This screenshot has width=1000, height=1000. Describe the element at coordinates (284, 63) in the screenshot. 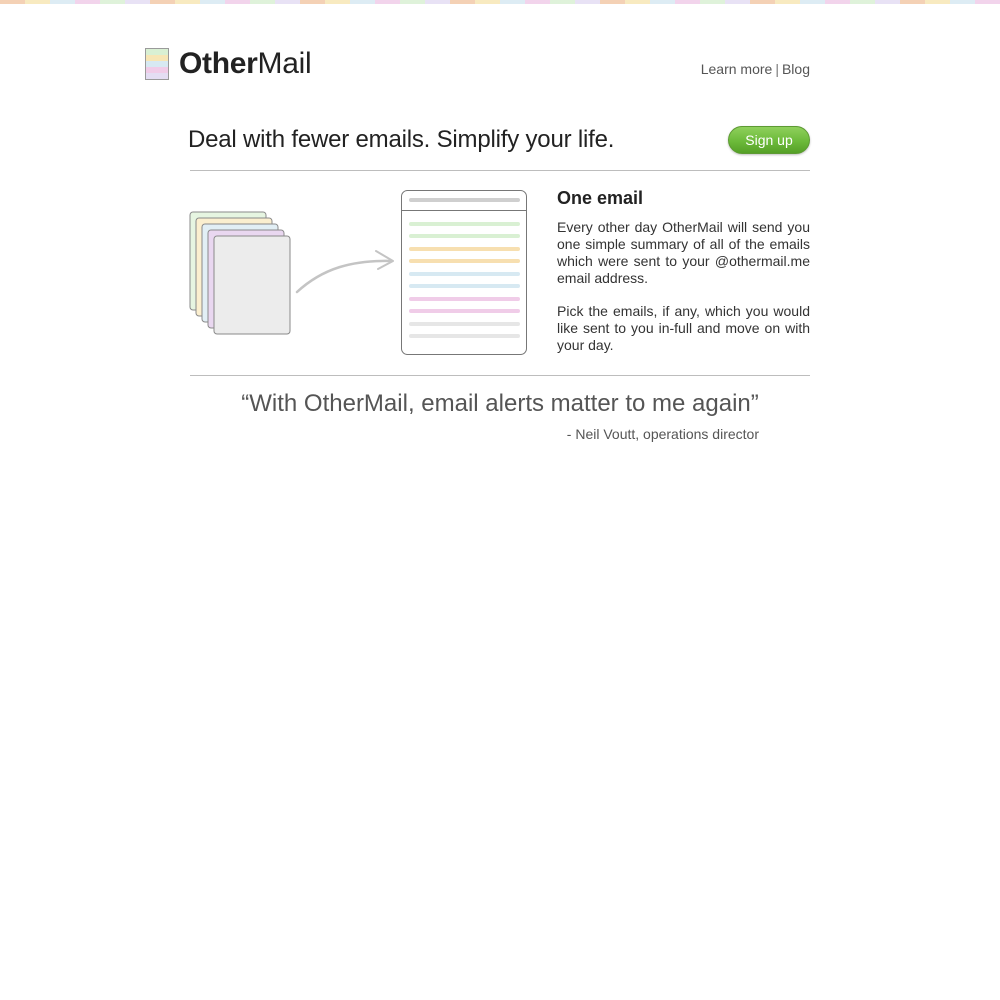

I see `logo-text-light: Mail` at that location.